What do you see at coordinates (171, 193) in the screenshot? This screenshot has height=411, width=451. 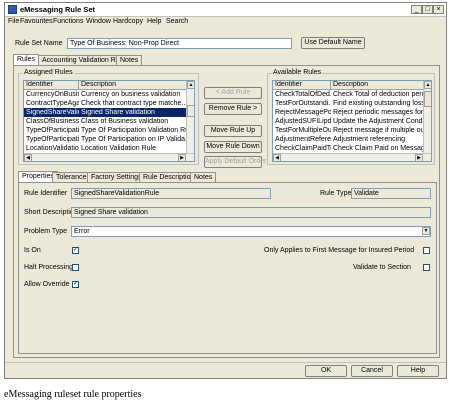 I see `rule-identifier-field: SignedShareValidationRule` at bounding box center [171, 193].